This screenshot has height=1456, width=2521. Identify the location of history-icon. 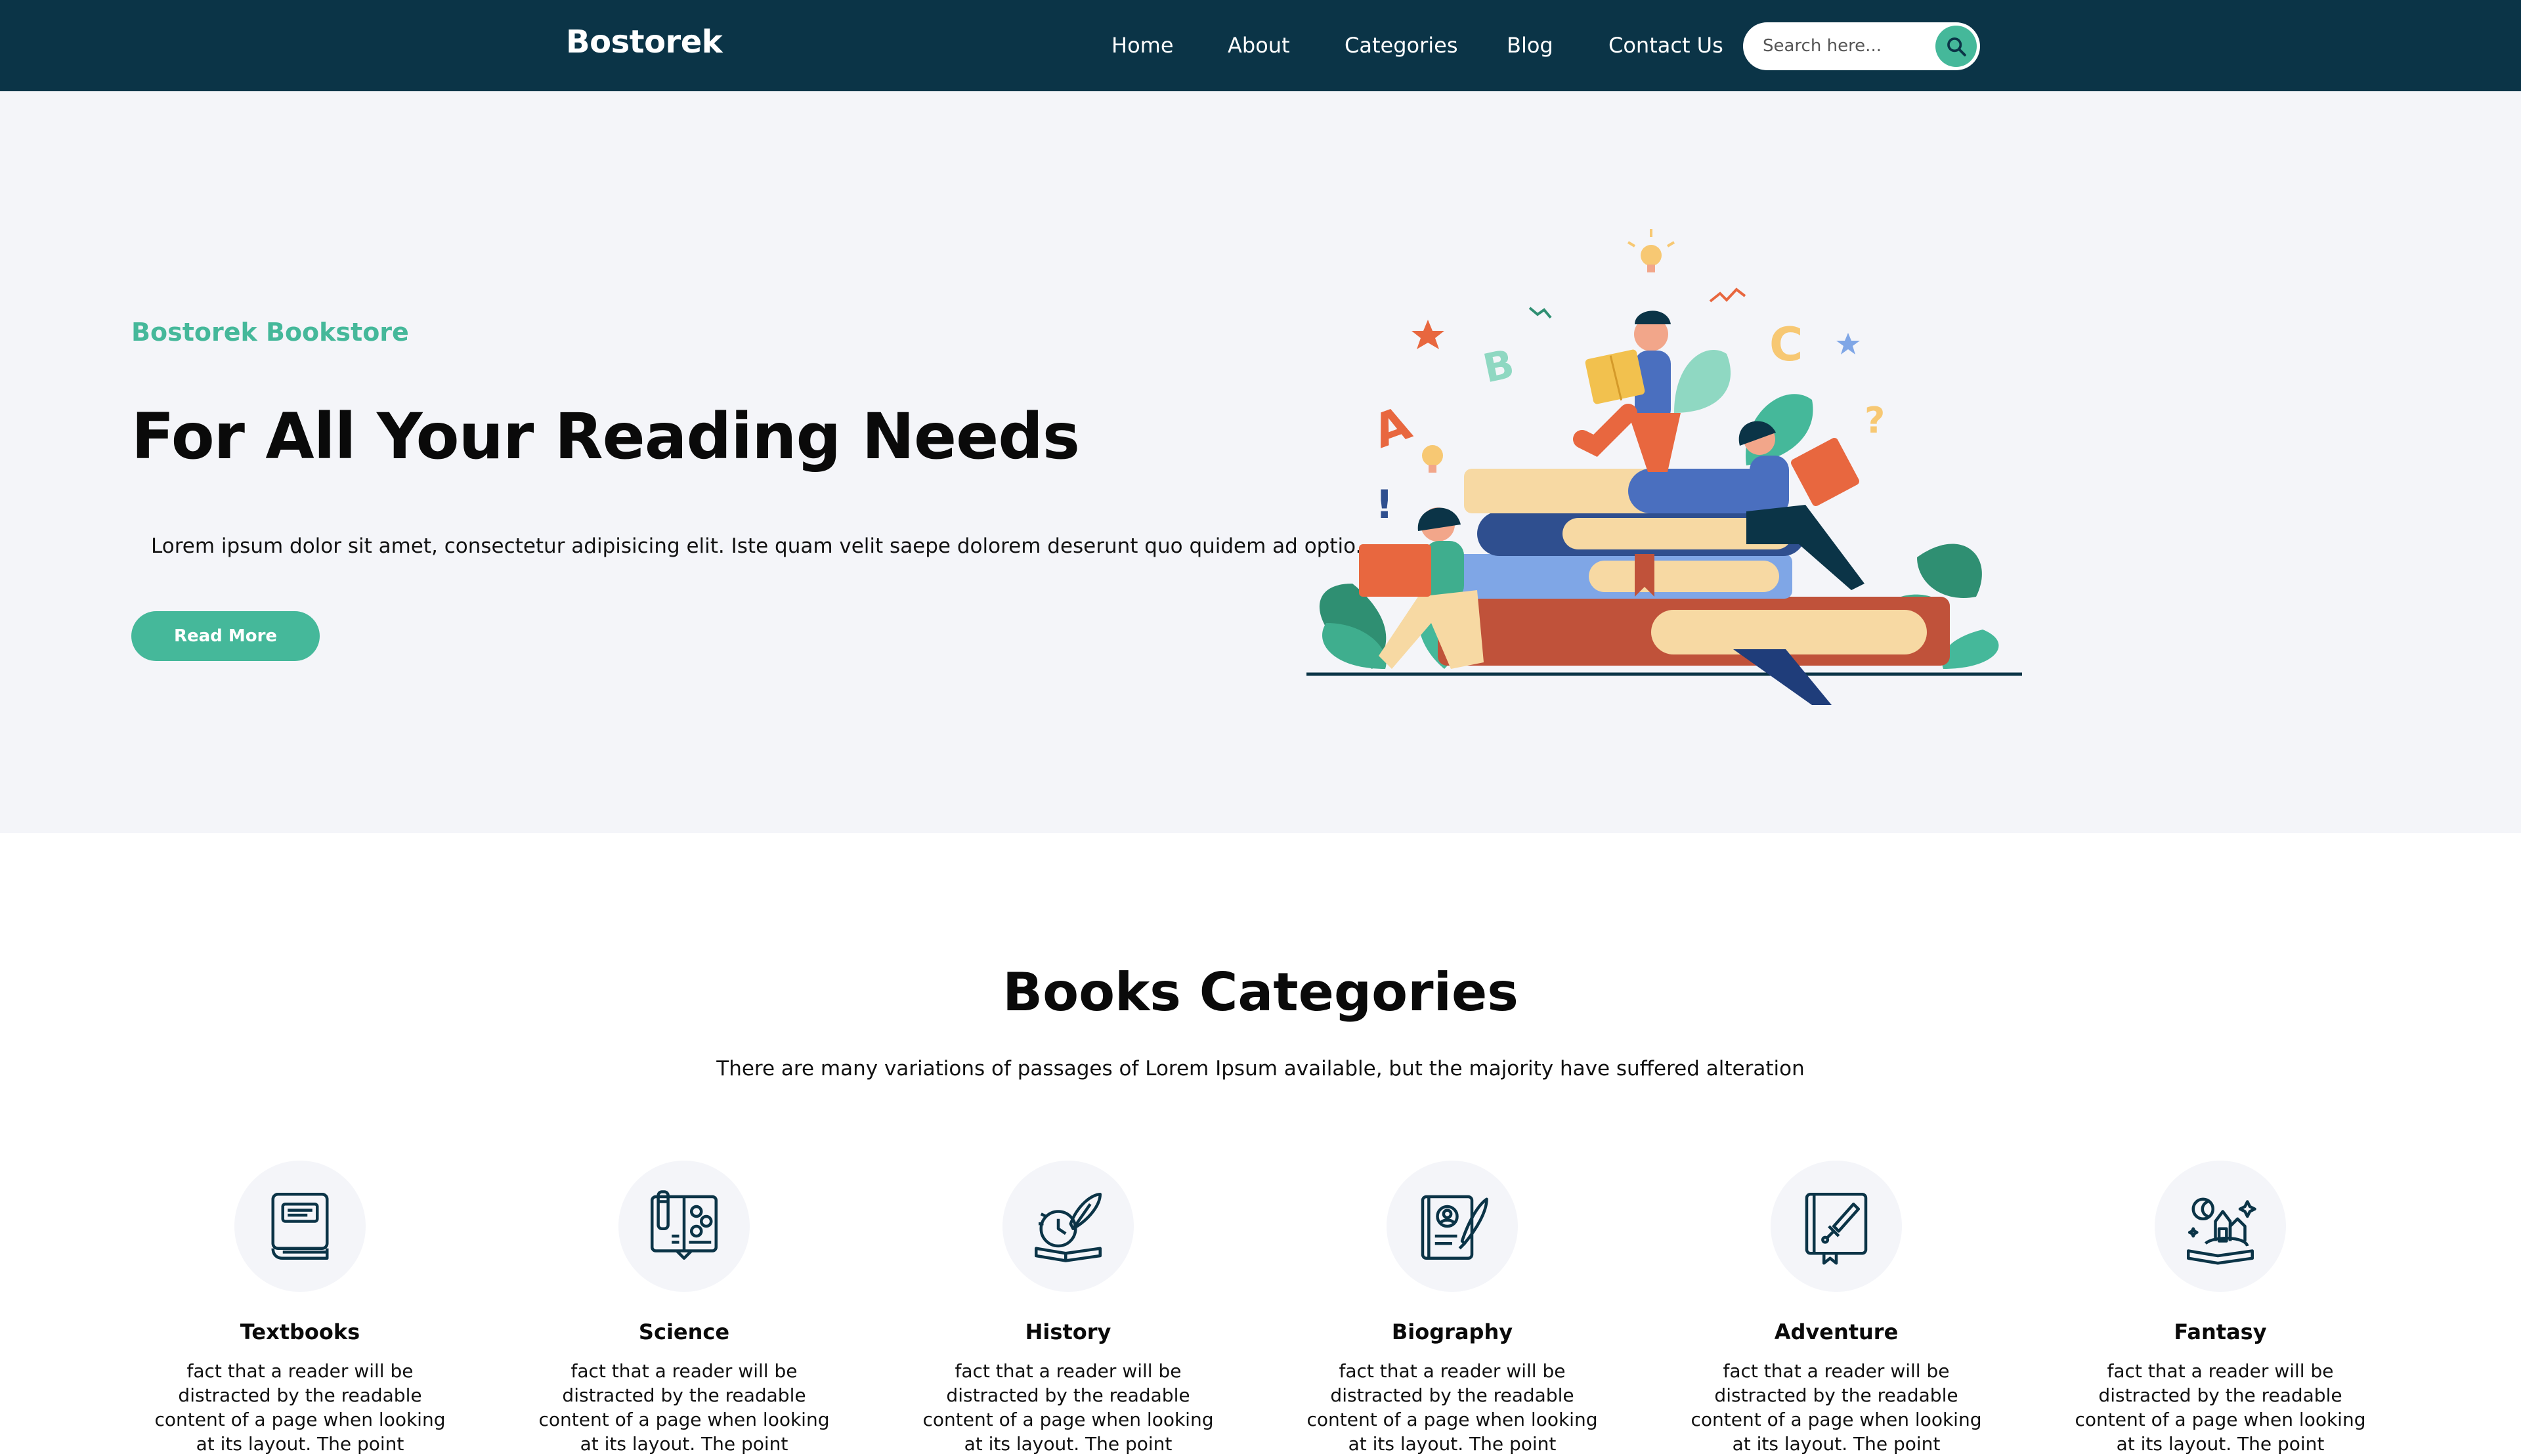
(1068, 1227).